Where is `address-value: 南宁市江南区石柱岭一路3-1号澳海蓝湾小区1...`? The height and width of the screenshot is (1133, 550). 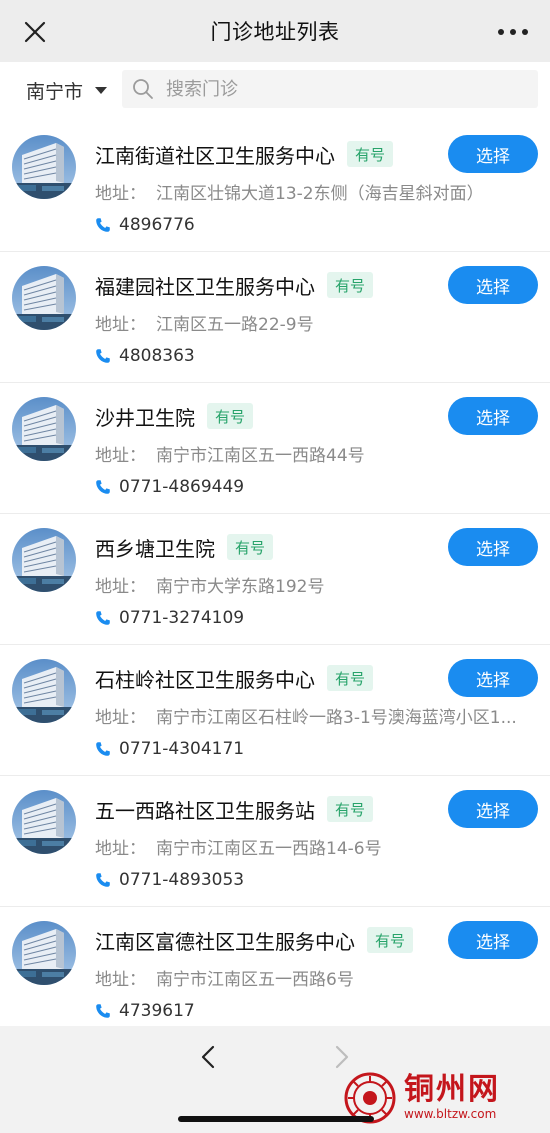 address-value: 南宁市江南区石柱岭一路3-1号澳海蓝湾小区1... is located at coordinates (336, 718).